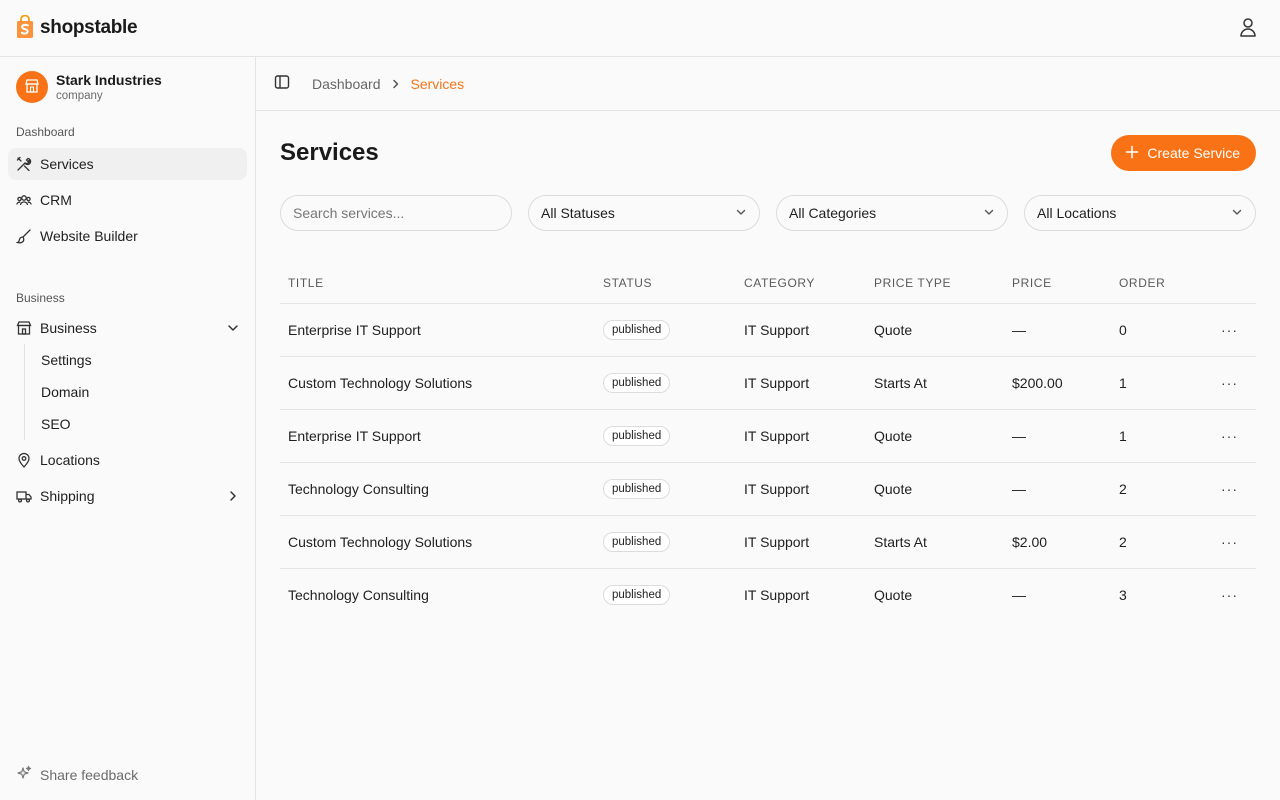  I want to click on share-feedback-button: Share feedback, so click(77, 774).